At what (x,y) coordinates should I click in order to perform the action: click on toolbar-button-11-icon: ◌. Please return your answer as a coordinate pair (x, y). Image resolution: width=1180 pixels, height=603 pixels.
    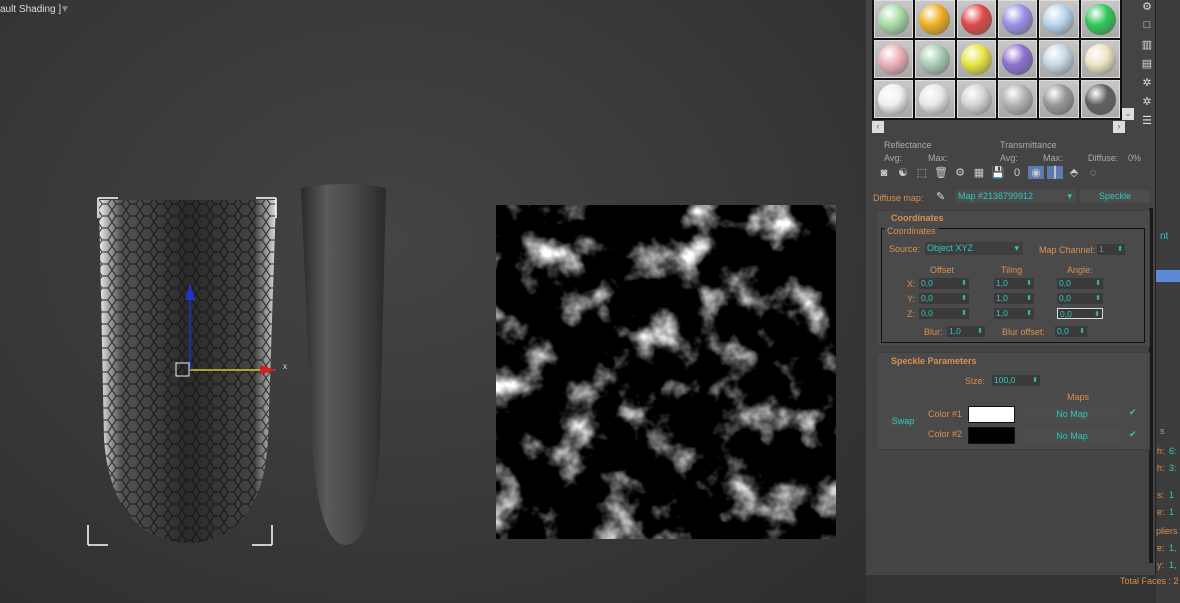
    Looking at the image, I should click on (1093, 173).